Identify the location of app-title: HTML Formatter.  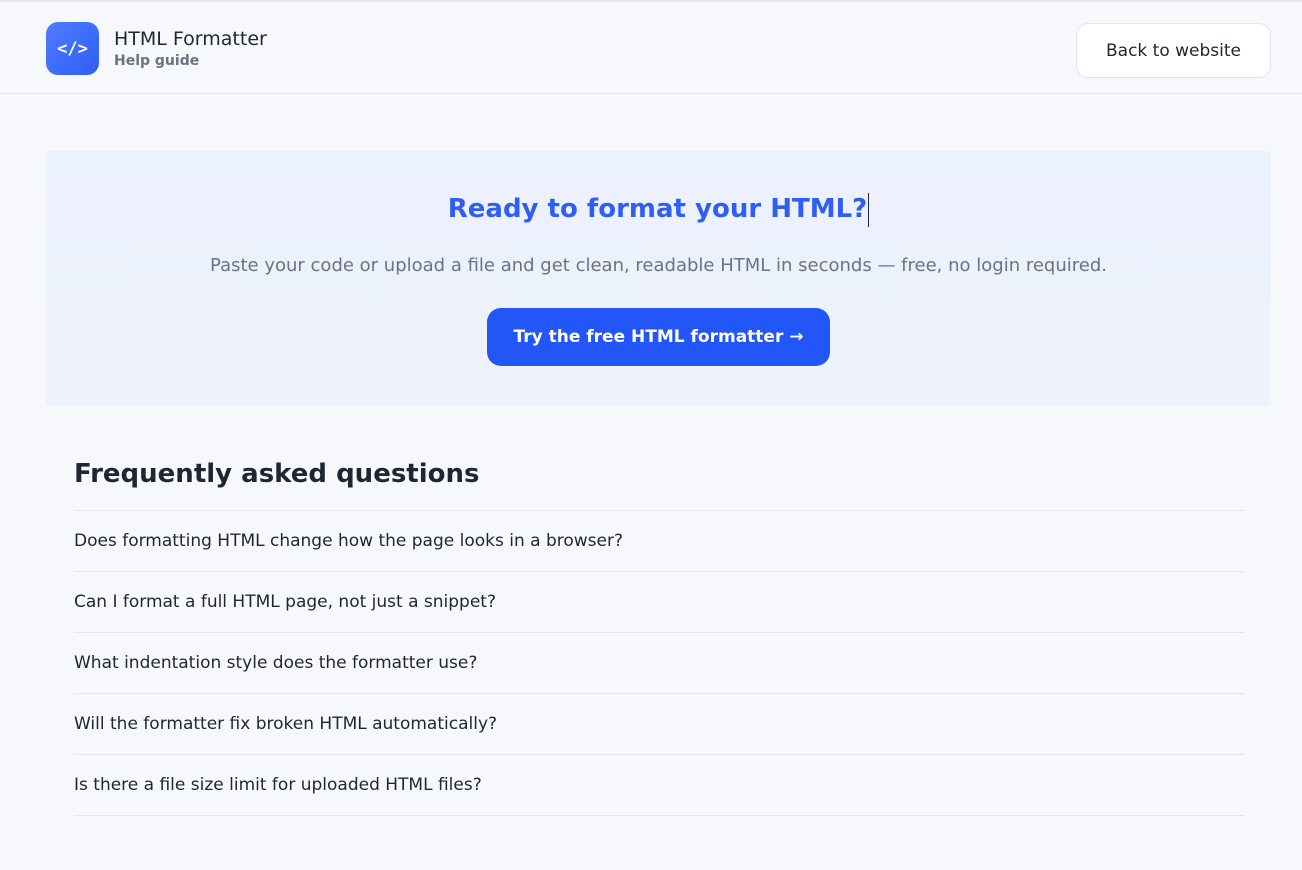
(190, 38).